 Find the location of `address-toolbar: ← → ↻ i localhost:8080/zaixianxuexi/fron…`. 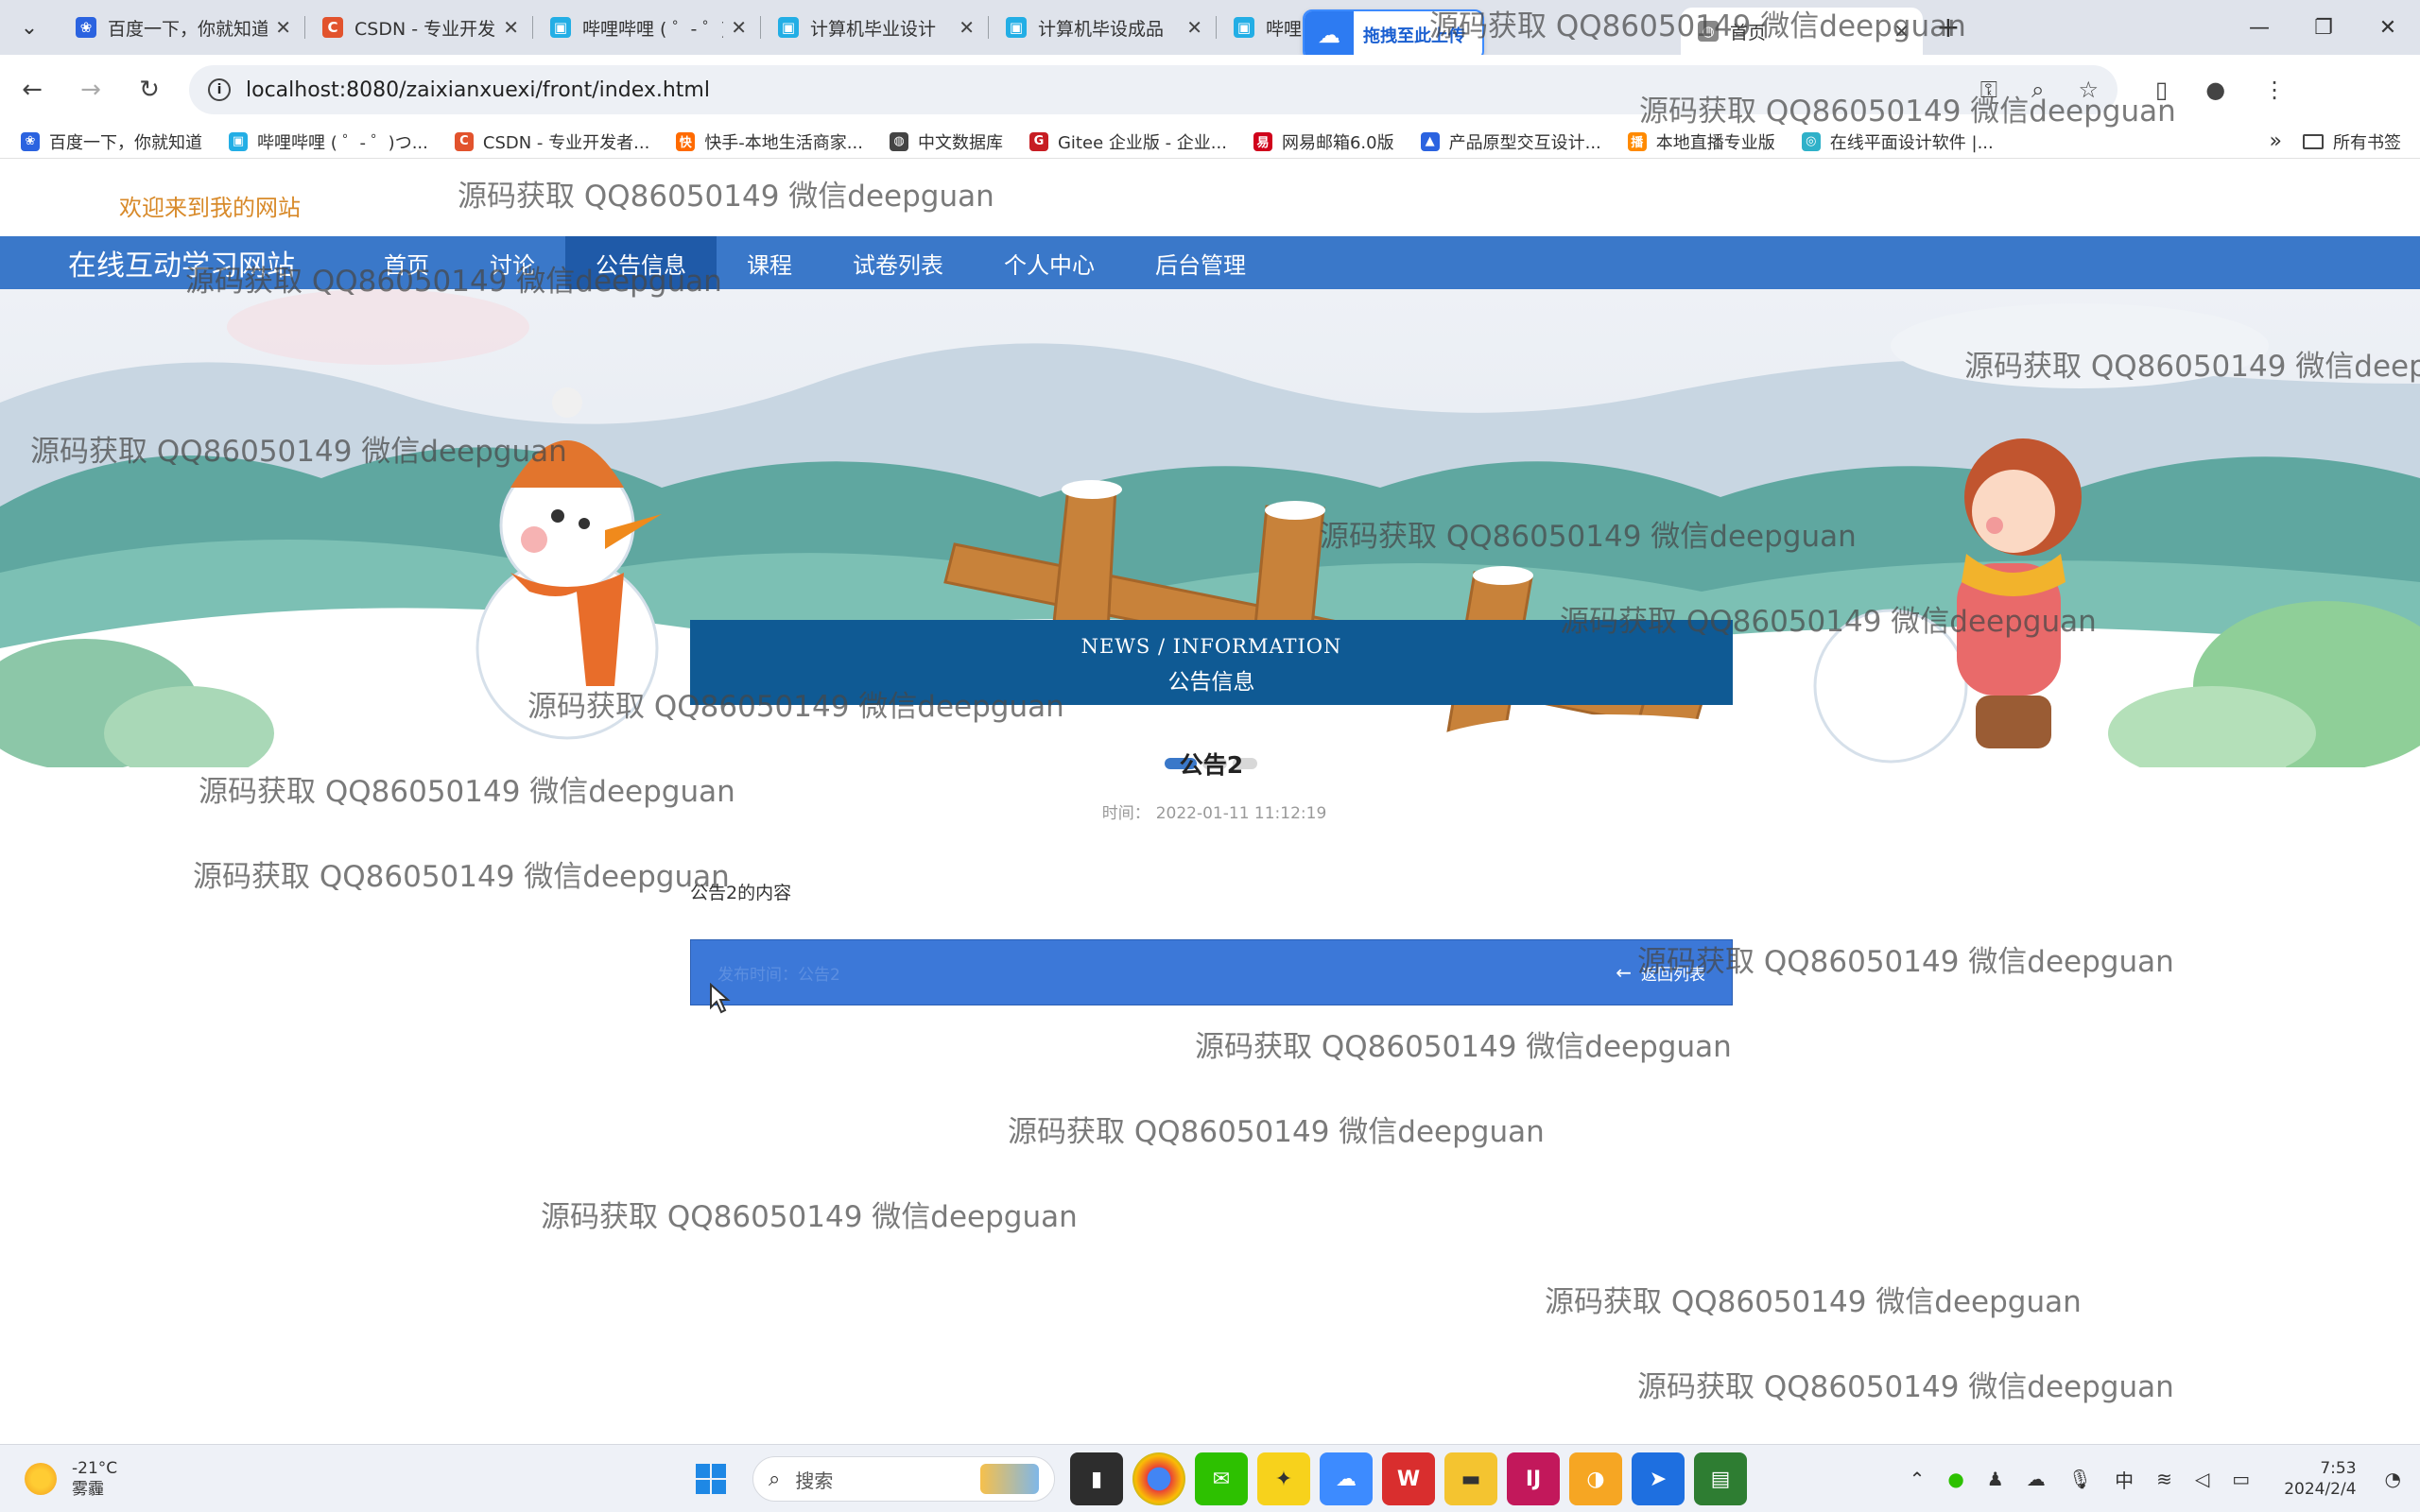

address-toolbar: ← → ↻ i localhost:8080/zaixianxuexi/fron… is located at coordinates (1210, 90).